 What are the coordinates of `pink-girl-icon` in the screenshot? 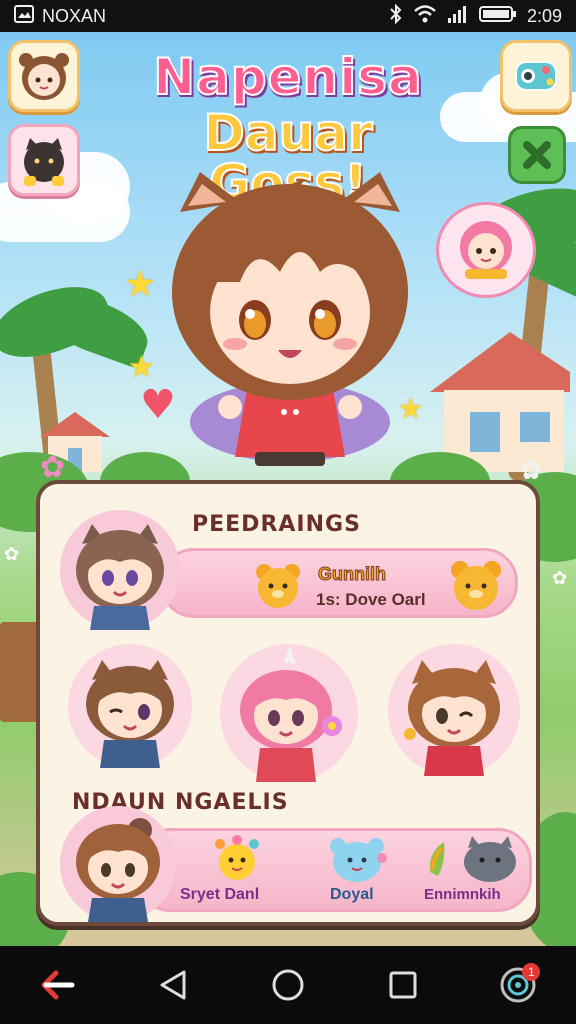 It's located at (486, 250).